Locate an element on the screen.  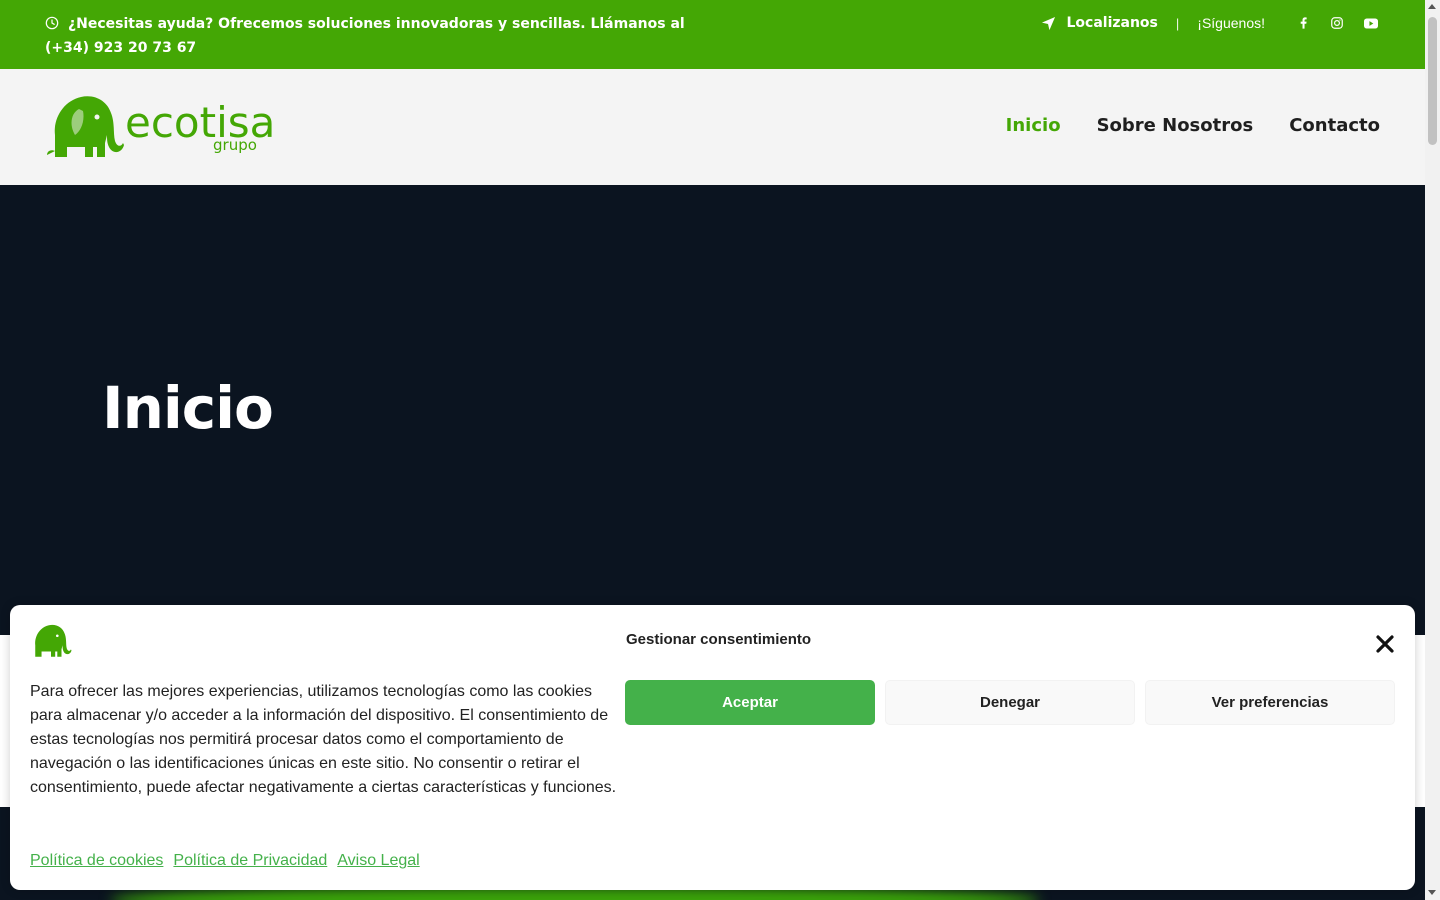
instagram-icon is located at coordinates (1337, 23).